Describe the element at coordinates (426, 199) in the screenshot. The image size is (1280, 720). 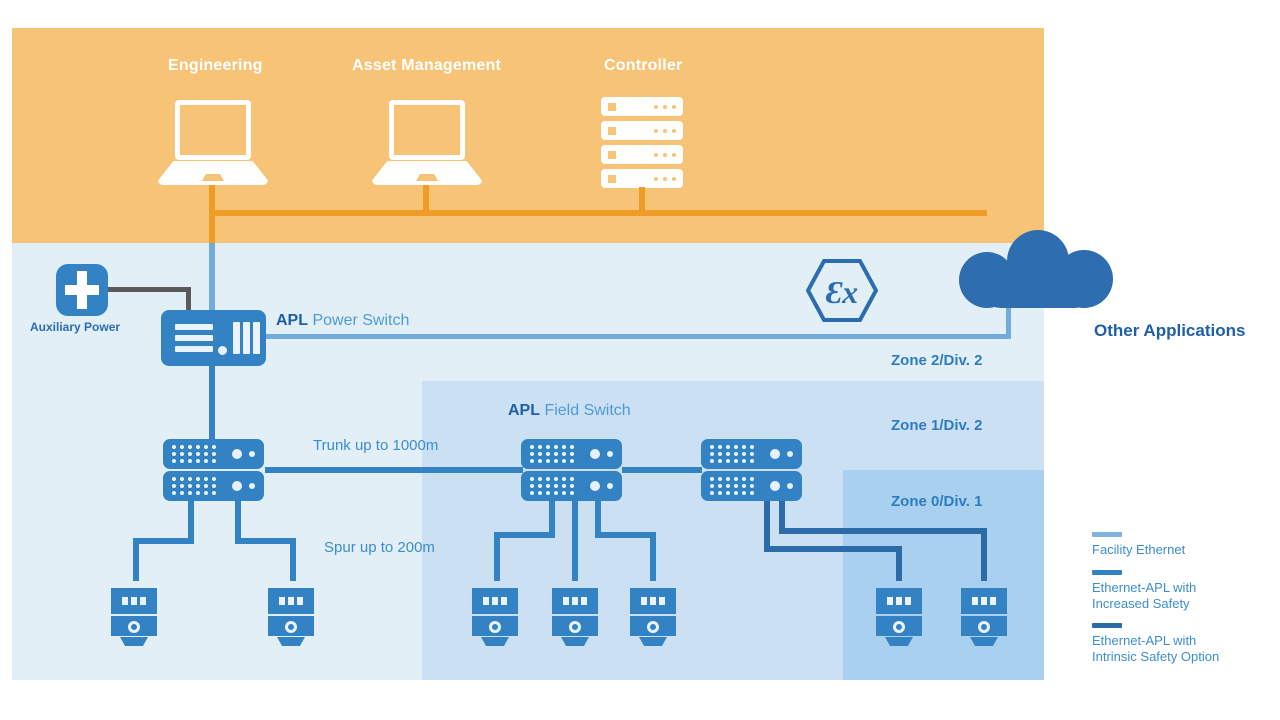
I see `bus-drop-asset-management` at that location.